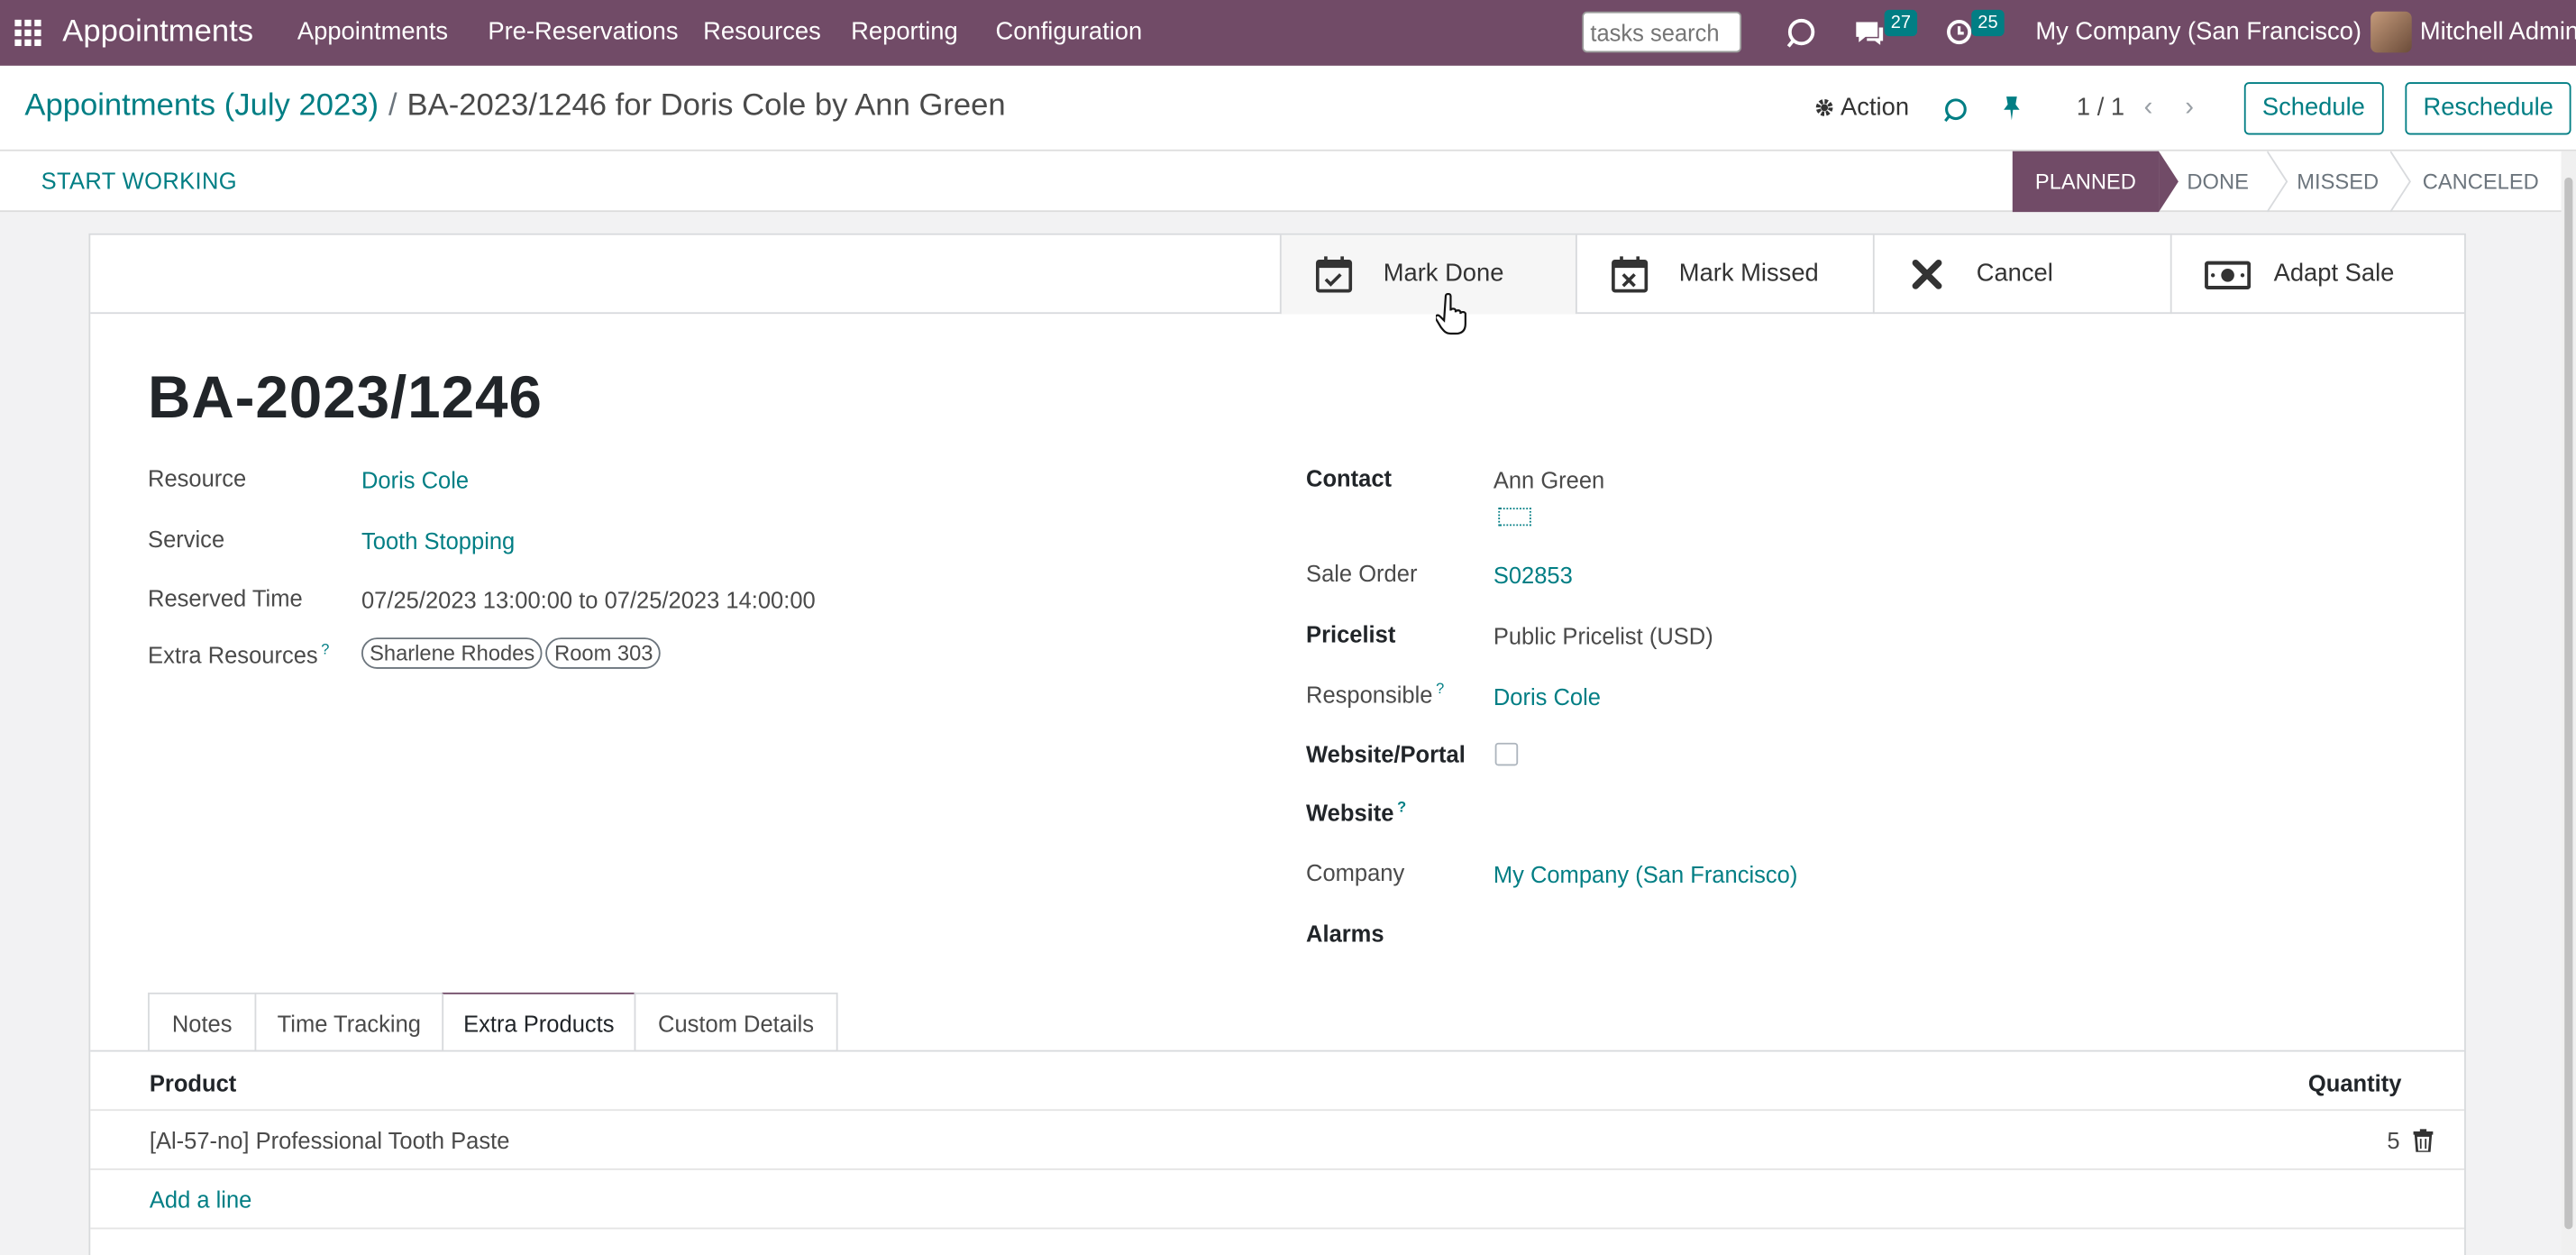 The height and width of the screenshot is (1255, 2576). I want to click on stage-canceled: CANCELED, so click(2481, 181).